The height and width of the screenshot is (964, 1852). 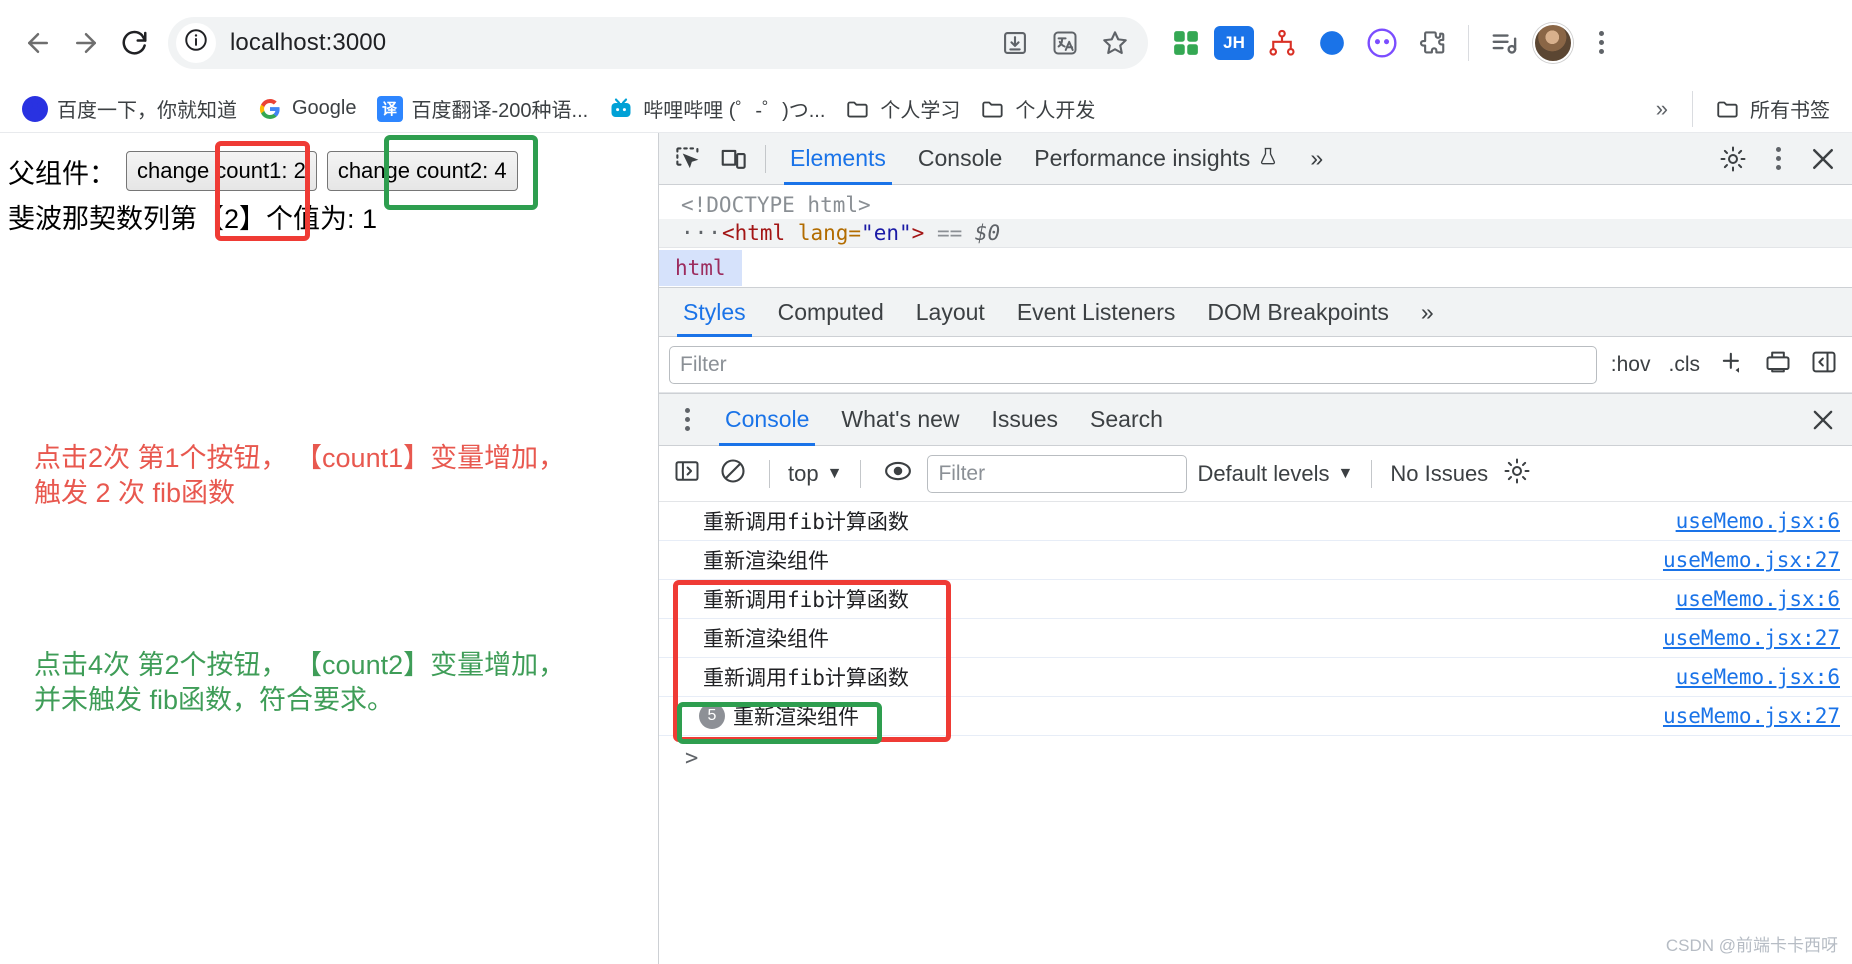 What do you see at coordinates (950, 312) in the screenshot?
I see `tab-layout: Layout` at bounding box center [950, 312].